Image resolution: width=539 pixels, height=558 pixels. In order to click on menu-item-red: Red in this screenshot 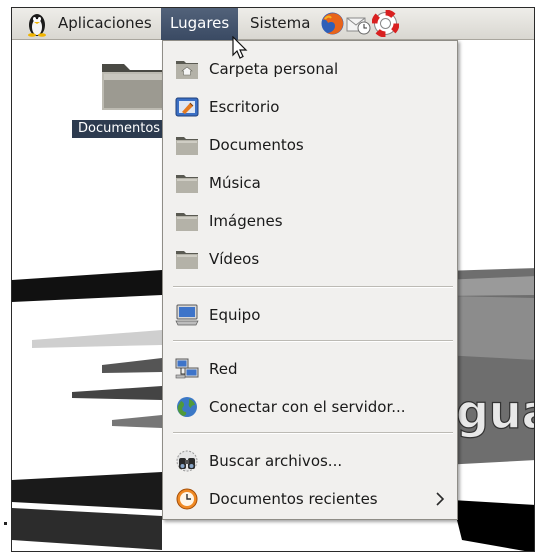, I will do `click(310, 369)`.